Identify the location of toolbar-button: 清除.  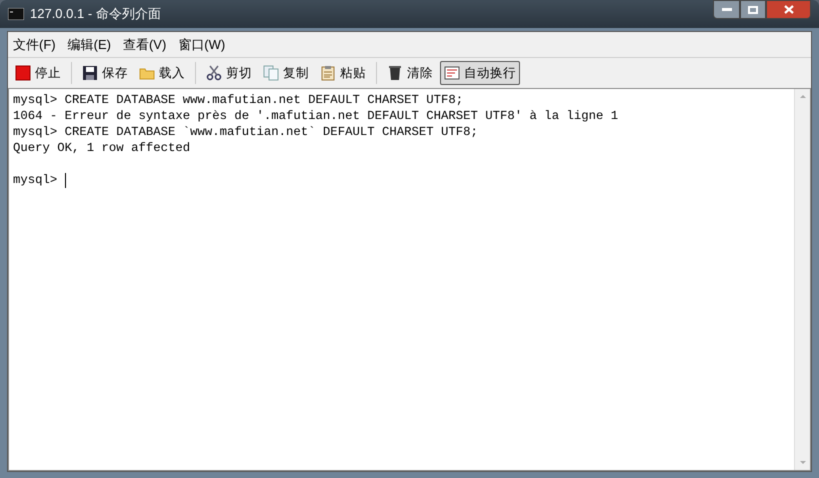
(410, 73).